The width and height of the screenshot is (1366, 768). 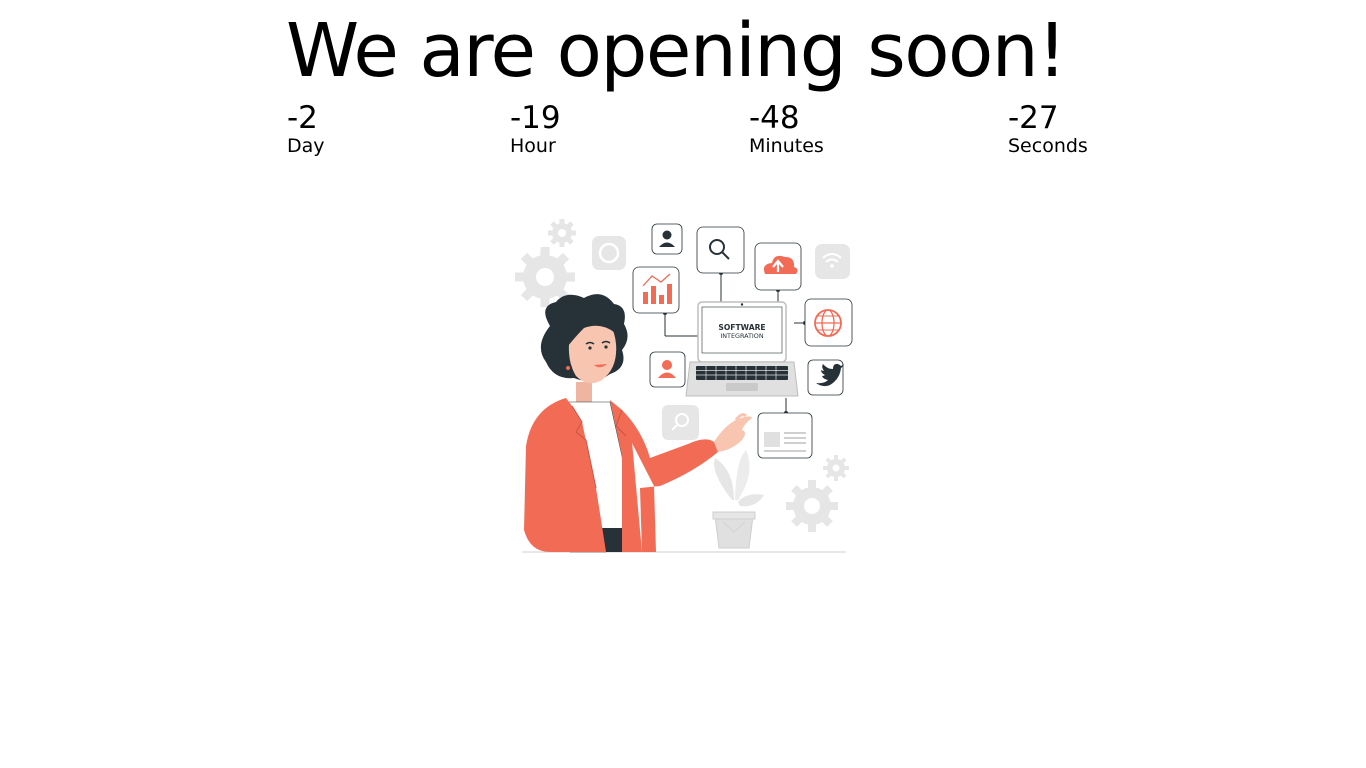 I want to click on whatsapp-icon, so click(x=609, y=253).